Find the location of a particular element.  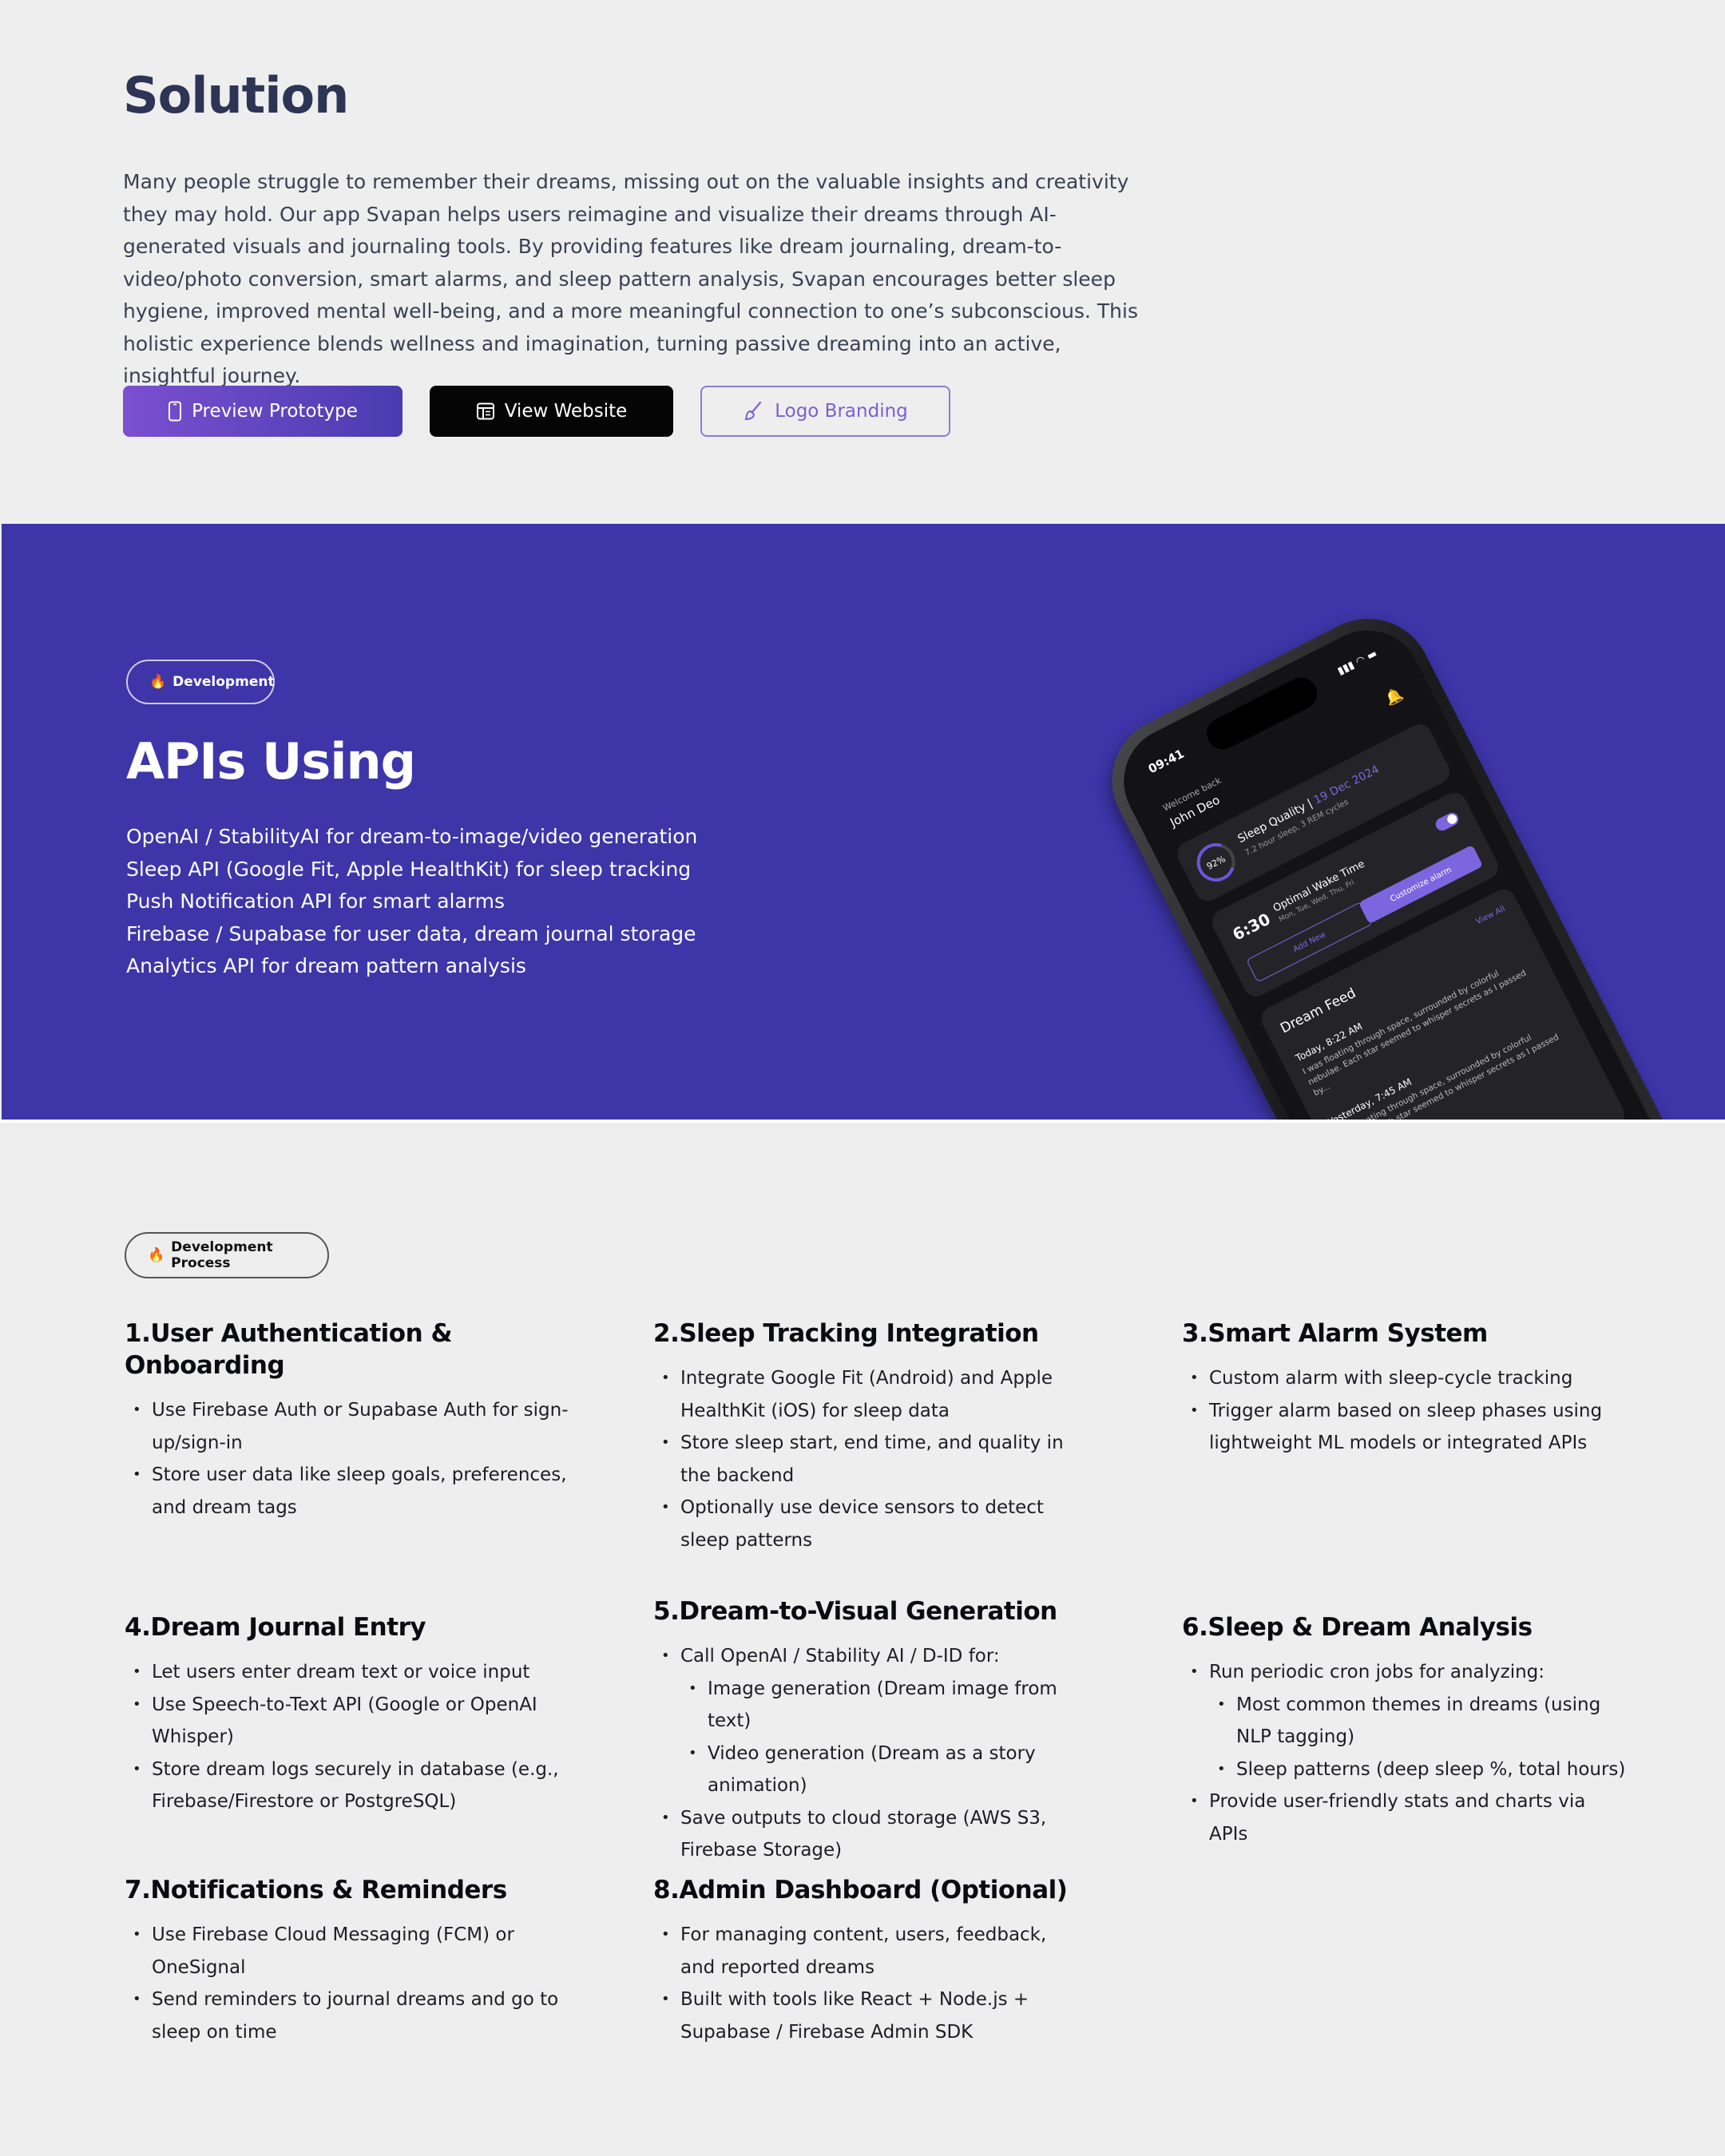

status-icons: ▮▮▮ ◠ ▬ is located at coordinates (1357, 663).